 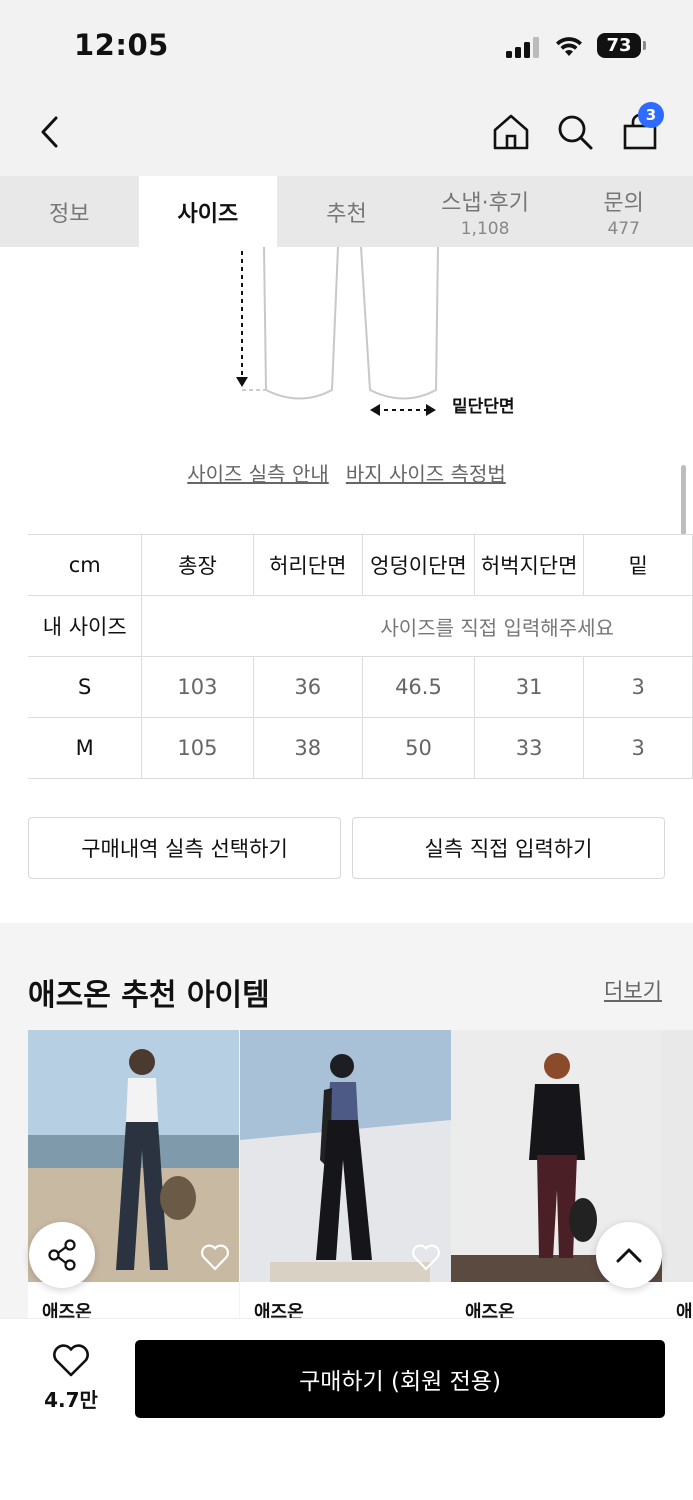 I want to click on battery-indicator: 73, so click(x=619, y=45).